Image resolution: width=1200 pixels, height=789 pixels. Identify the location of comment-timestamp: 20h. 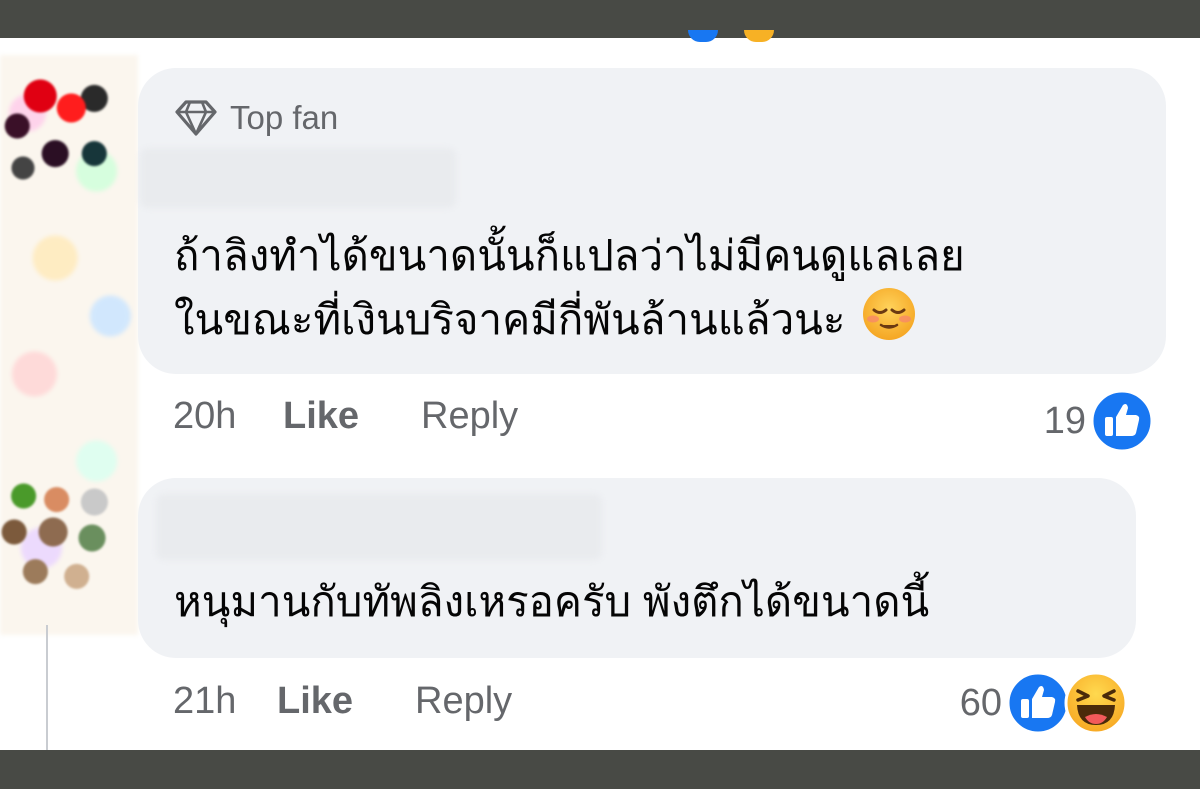
(228, 416).